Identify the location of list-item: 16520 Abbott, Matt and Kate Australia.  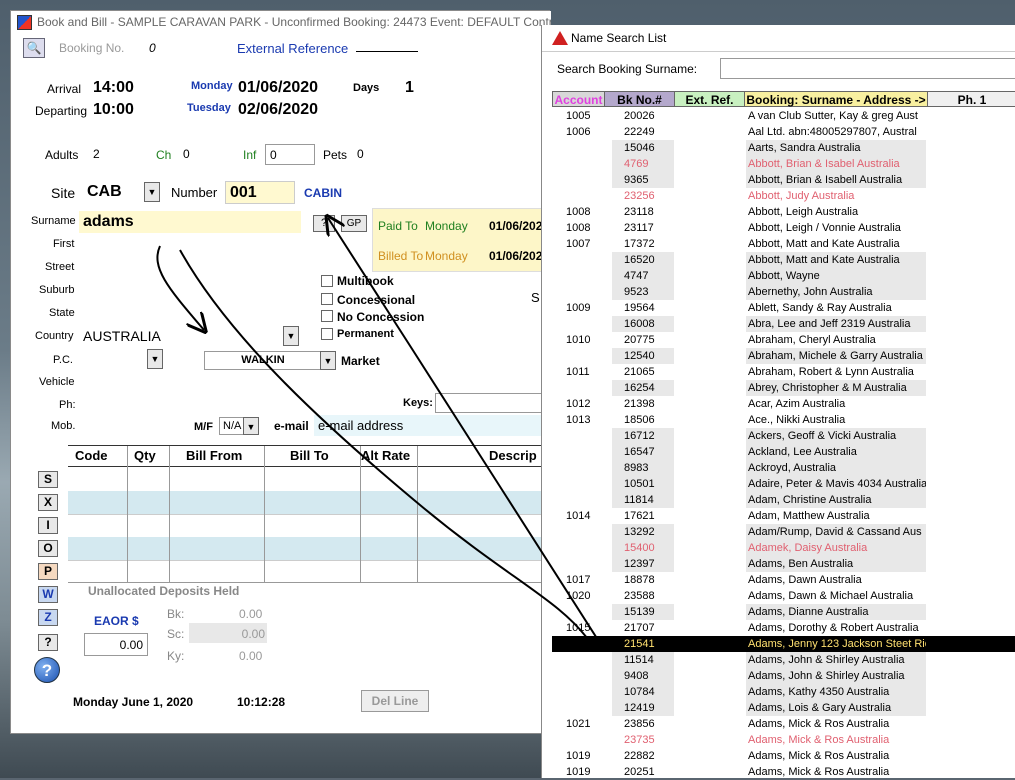
(783, 260).